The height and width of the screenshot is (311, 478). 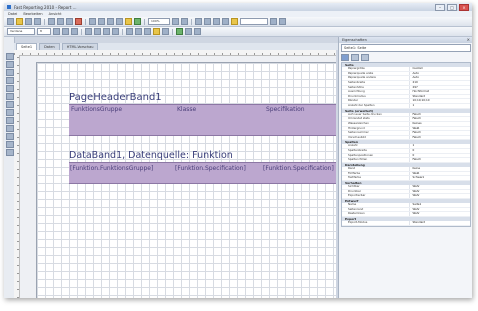 I want to click on valign-bottom-icon, so click(x=147, y=31).